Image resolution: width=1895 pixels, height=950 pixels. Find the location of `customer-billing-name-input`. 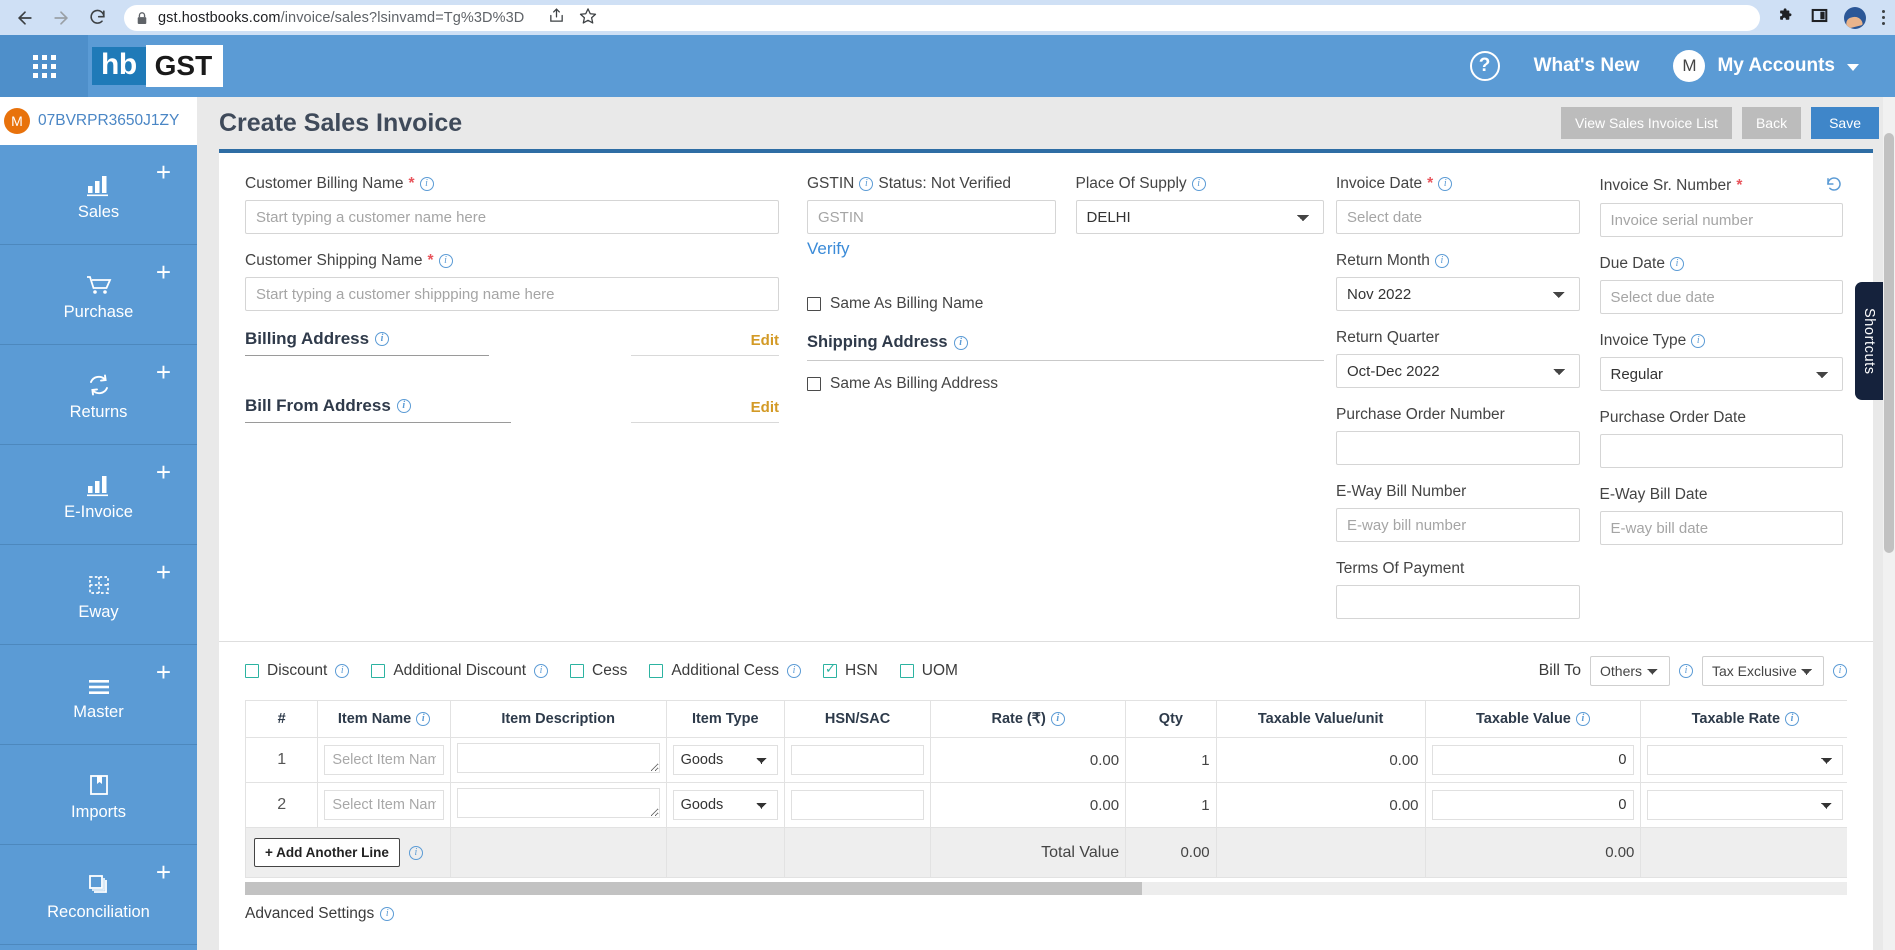

customer-billing-name-input is located at coordinates (512, 217).